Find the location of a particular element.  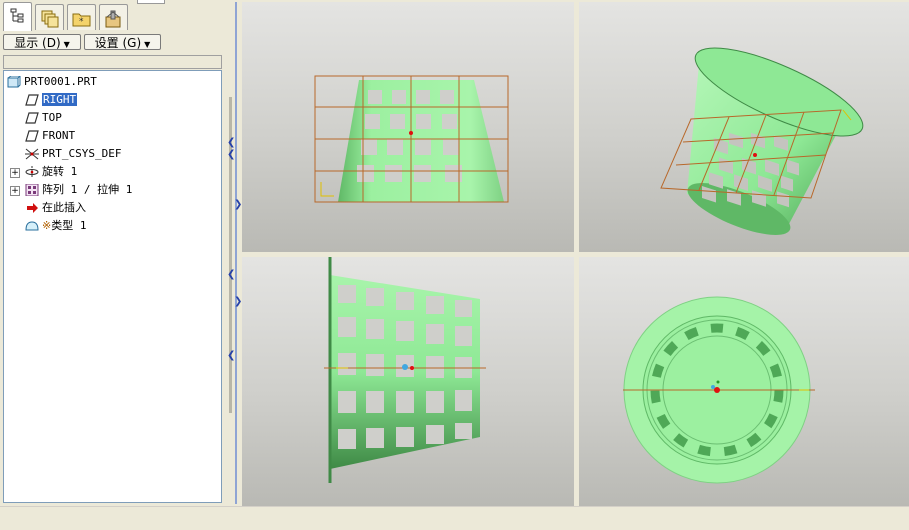

settings-menu-label: 设置 (G) is located at coordinates (118, 43).